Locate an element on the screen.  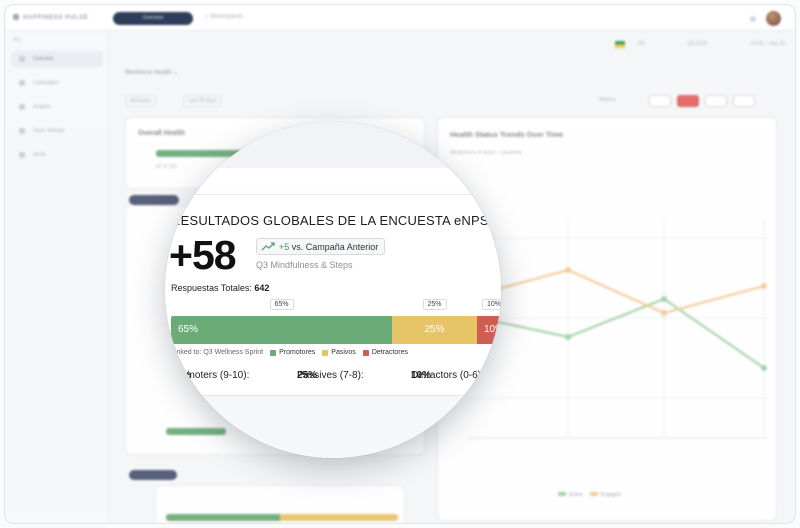
sidebar-item-campaigns: Campaigns is located at coordinates (57, 83).